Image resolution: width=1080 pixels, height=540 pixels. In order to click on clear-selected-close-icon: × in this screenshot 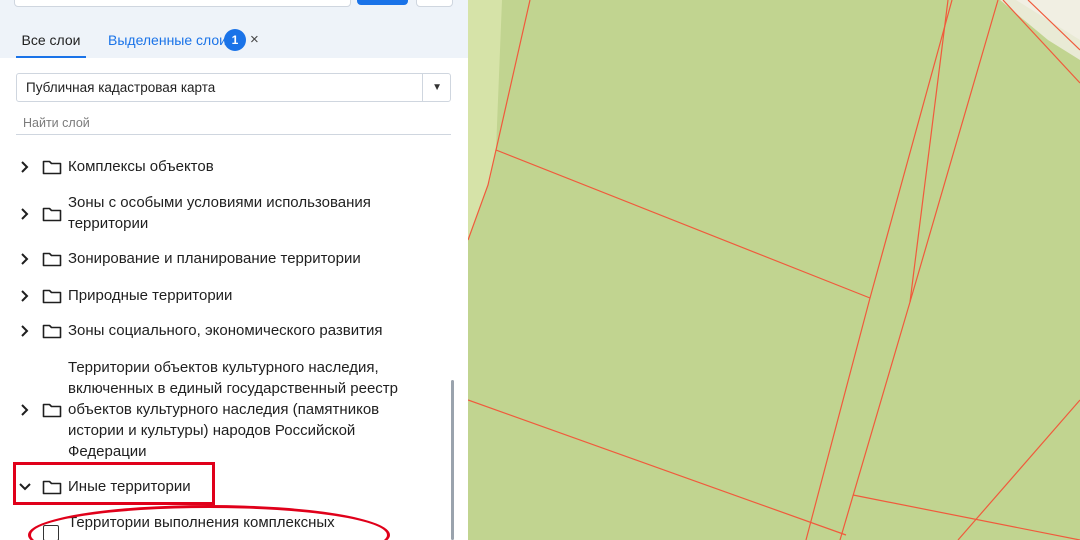, I will do `click(254, 40)`.